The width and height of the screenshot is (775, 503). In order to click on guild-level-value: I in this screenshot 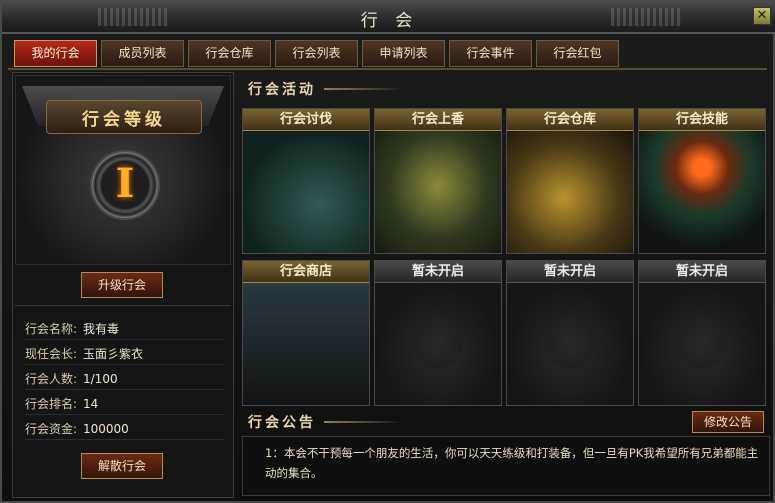, I will do `click(125, 183)`.